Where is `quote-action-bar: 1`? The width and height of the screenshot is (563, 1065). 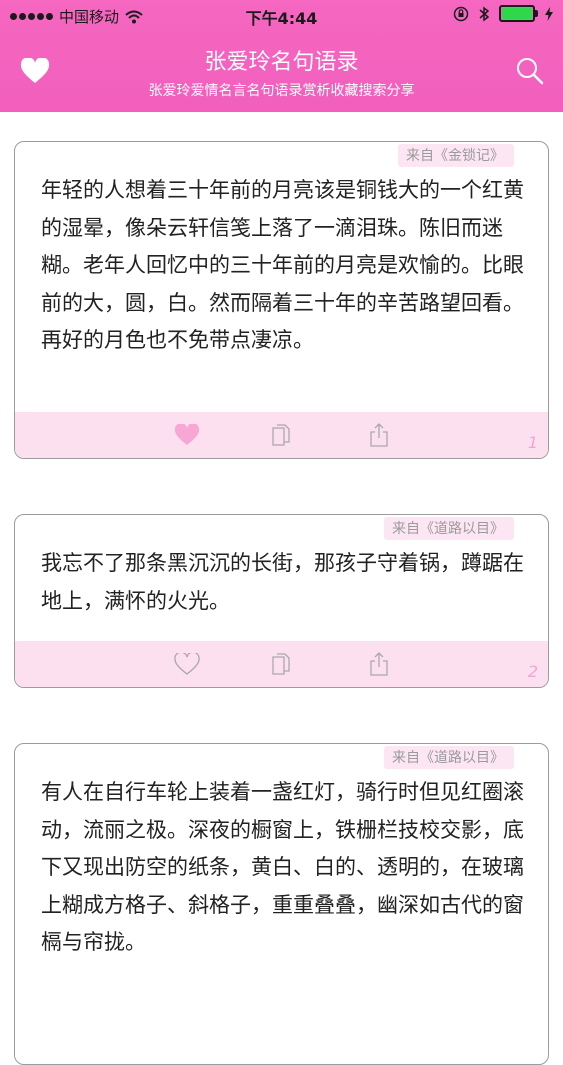
quote-action-bar: 1 is located at coordinates (281, 435).